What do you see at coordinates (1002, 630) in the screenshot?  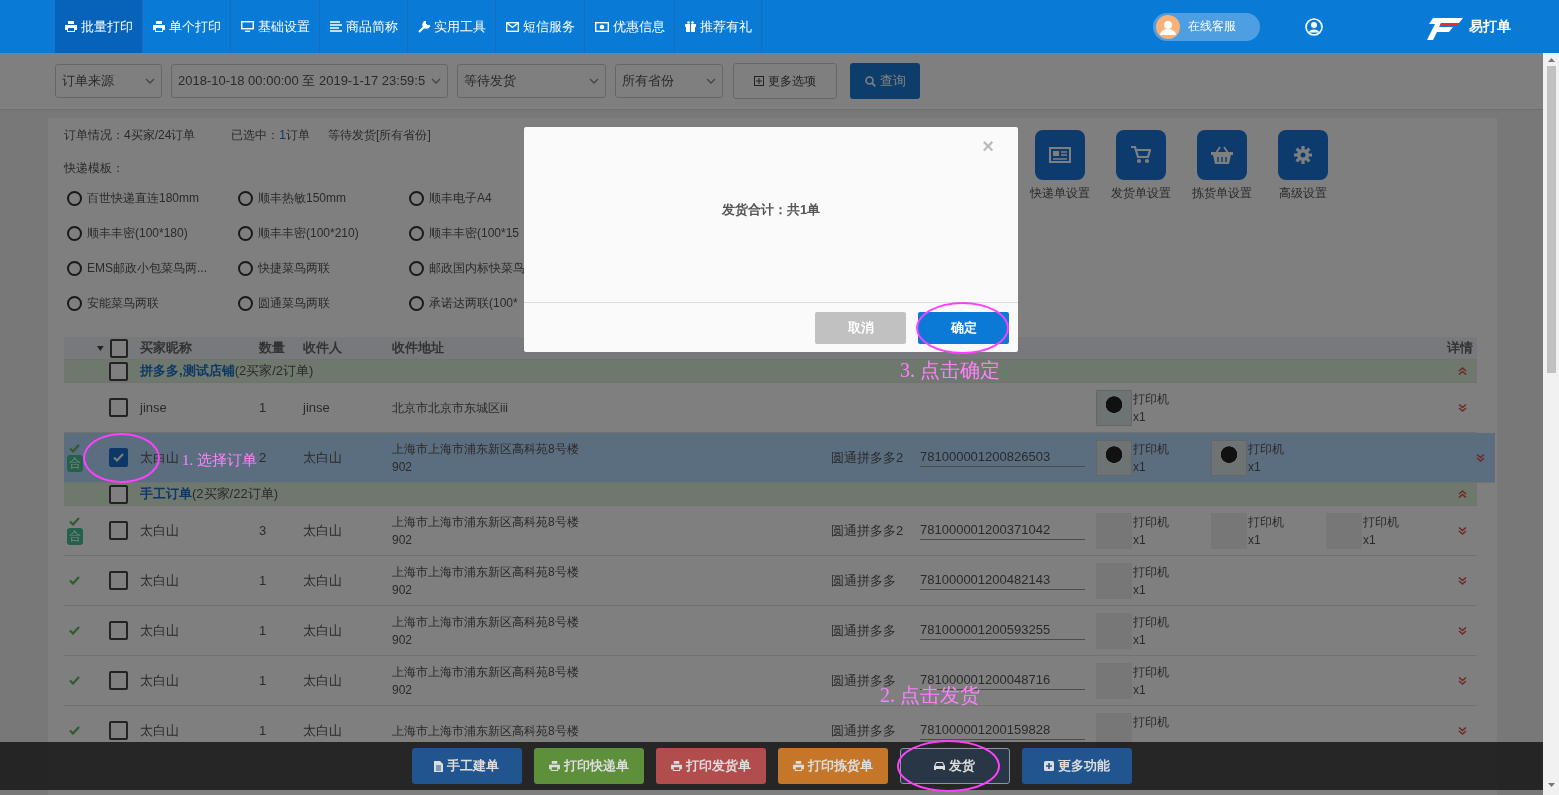 I see `tracking-number-field: 781000001200593255` at bounding box center [1002, 630].